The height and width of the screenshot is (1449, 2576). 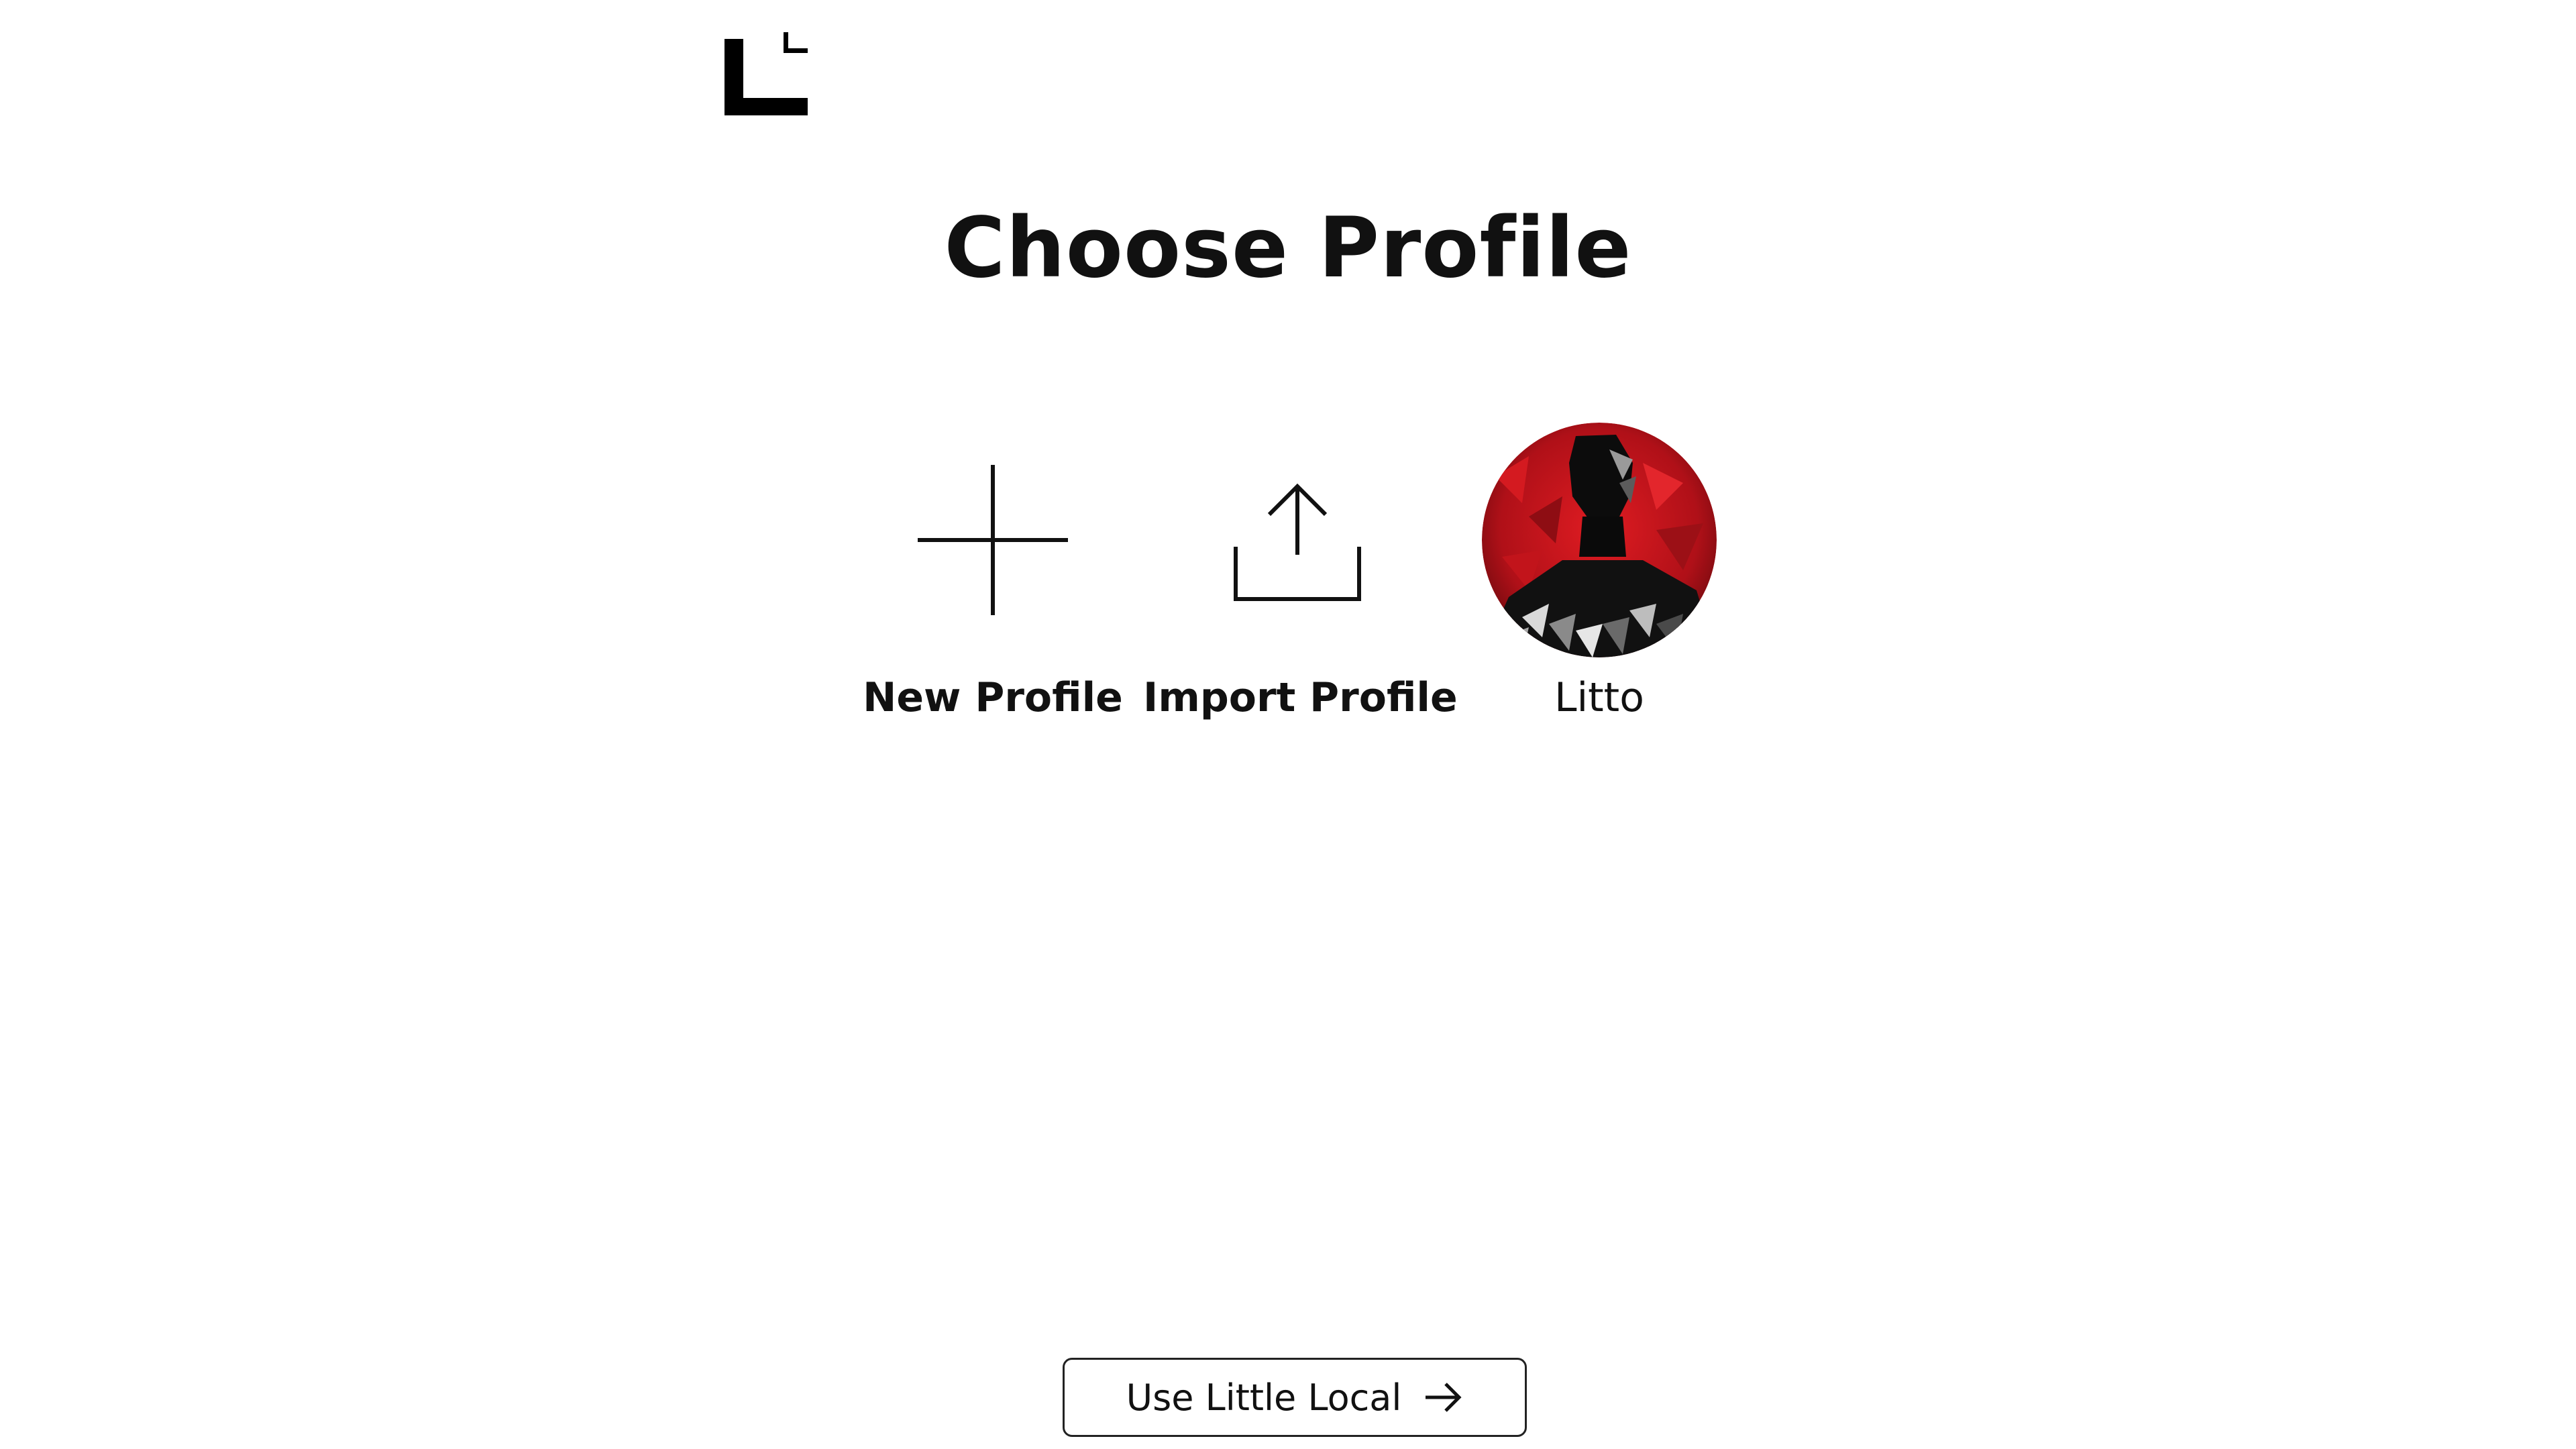 I want to click on upload-icon, so click(x=1297, y=542).